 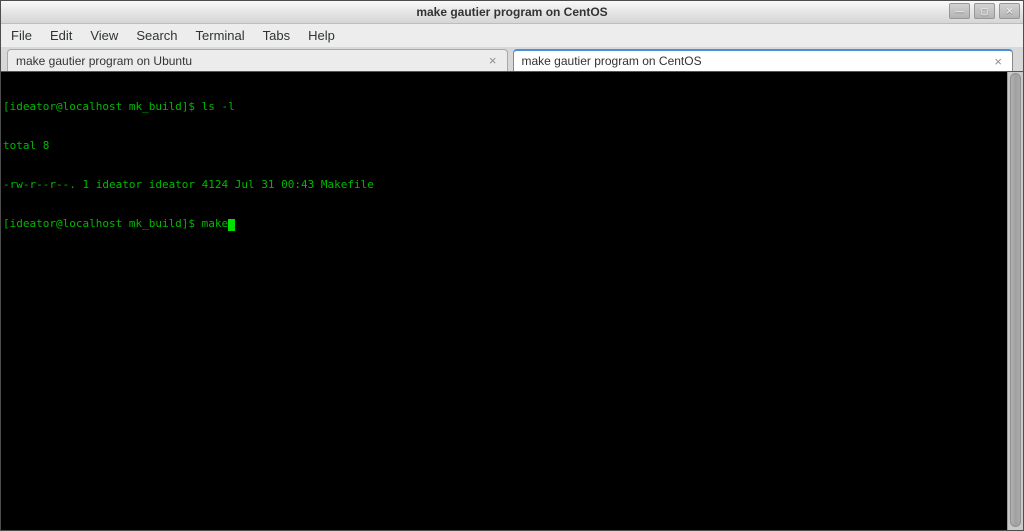 What do you see at coordinates (21, 35) in the screenshot?
I see `menu-file: File` at bounding box center [21, 35].